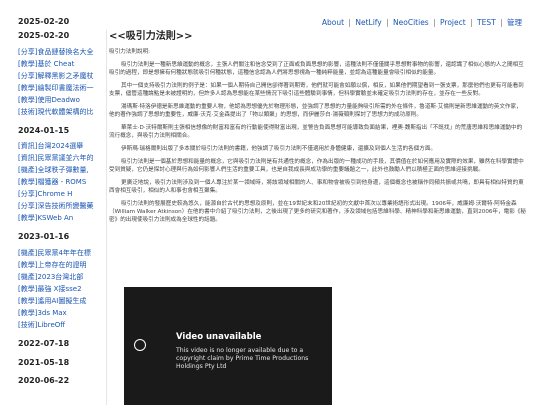 The image size is (540, 405). I want to click on sidebar-item: [分享]Chrome H, so click(60, 194).